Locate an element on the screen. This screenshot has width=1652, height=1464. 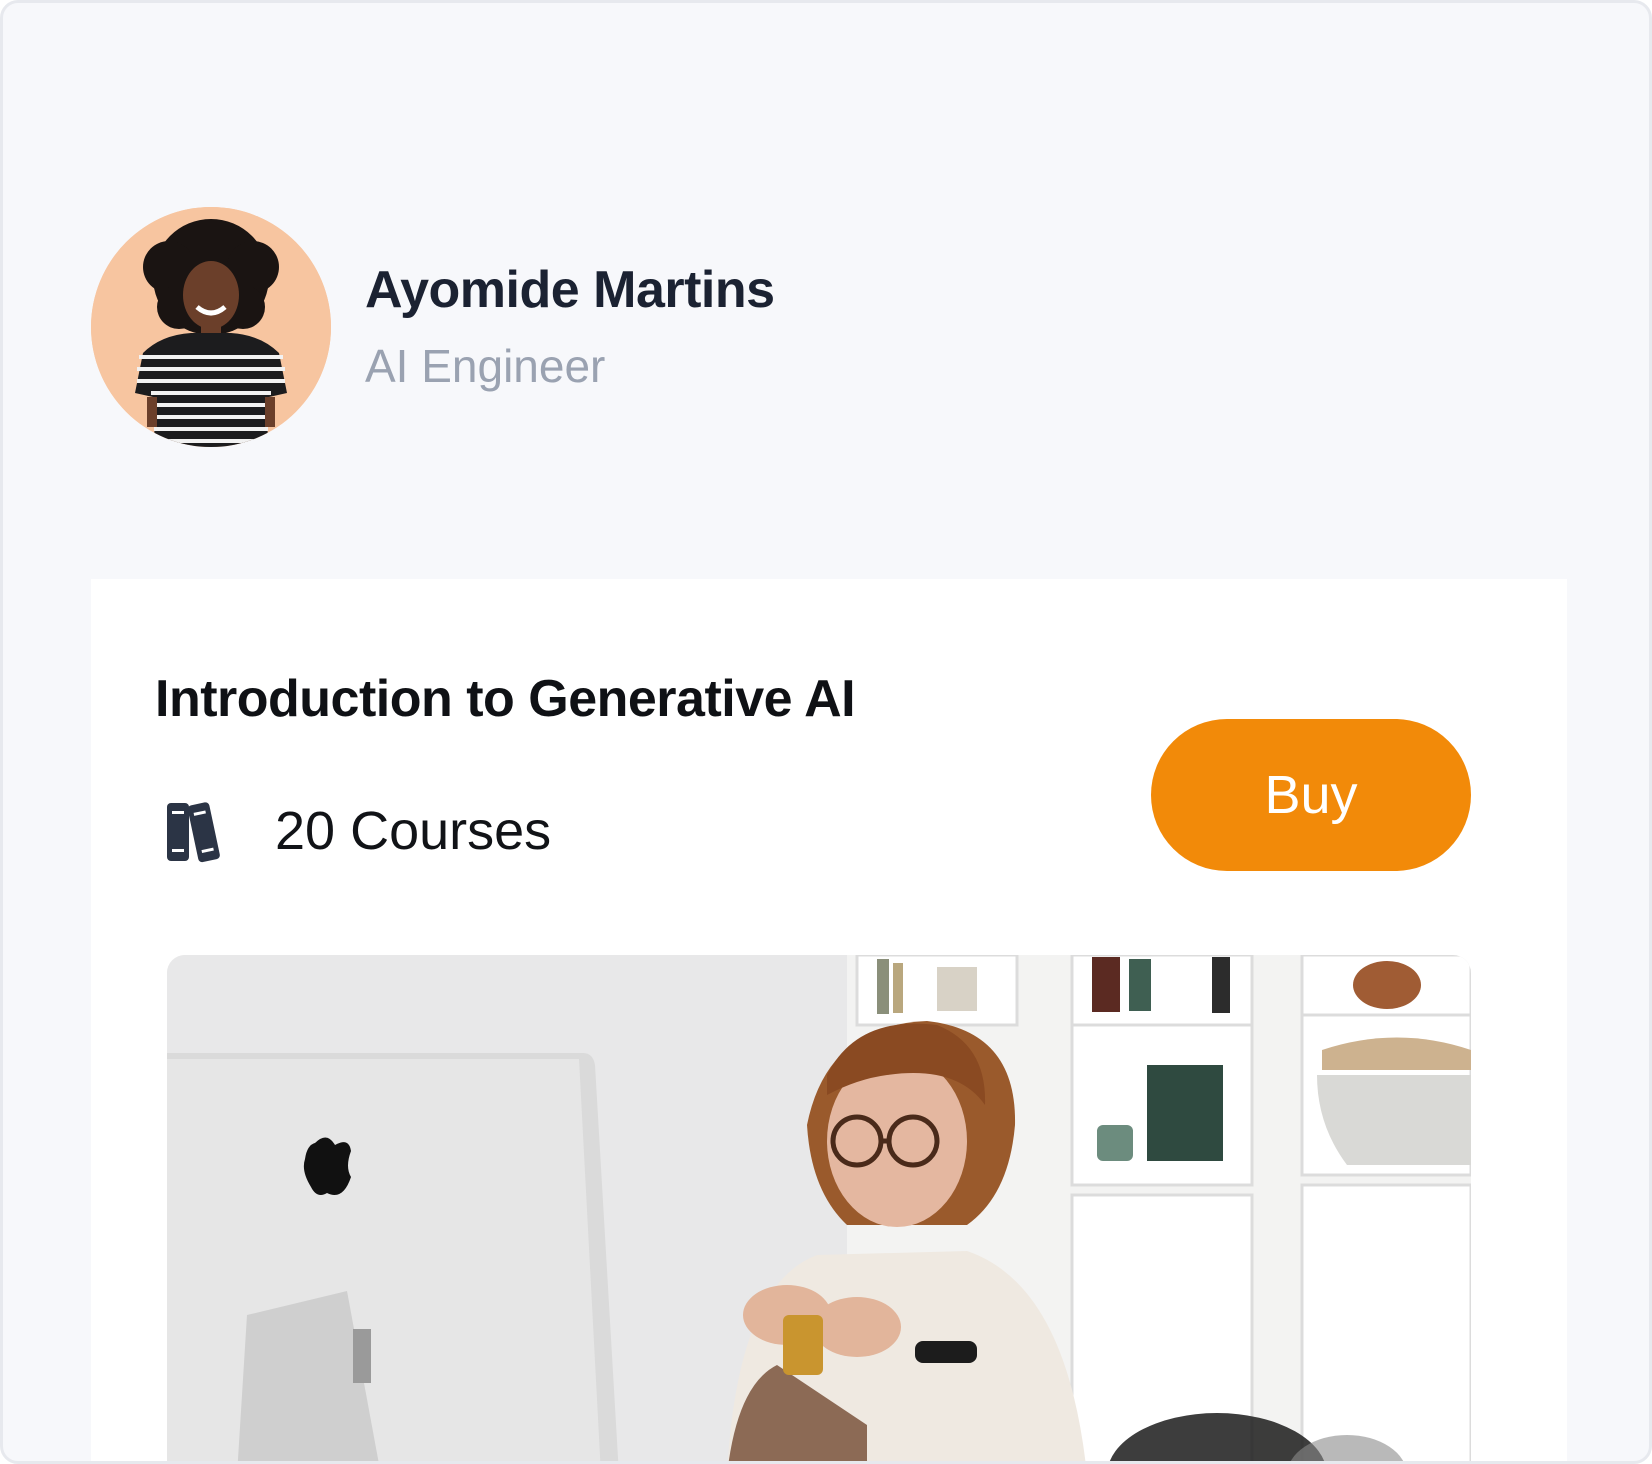
instructor-name: Ayomide Martins is located at coordinates (570, 290).